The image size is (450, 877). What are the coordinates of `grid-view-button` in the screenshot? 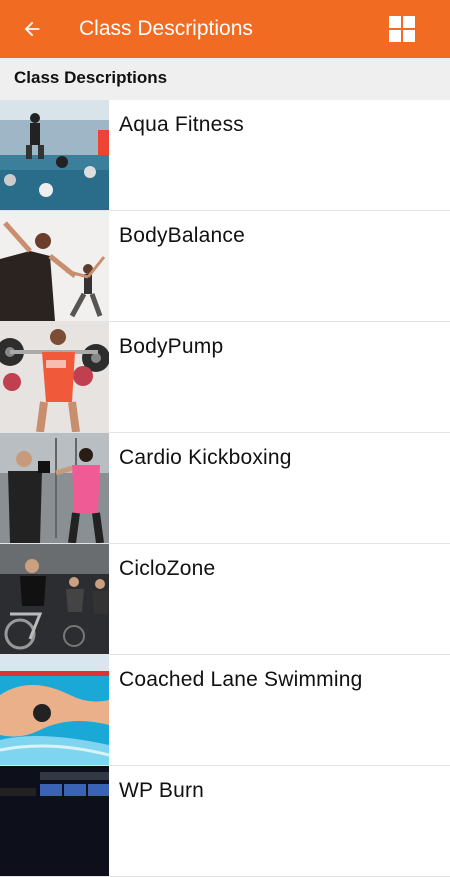 It's located at (402, 29).